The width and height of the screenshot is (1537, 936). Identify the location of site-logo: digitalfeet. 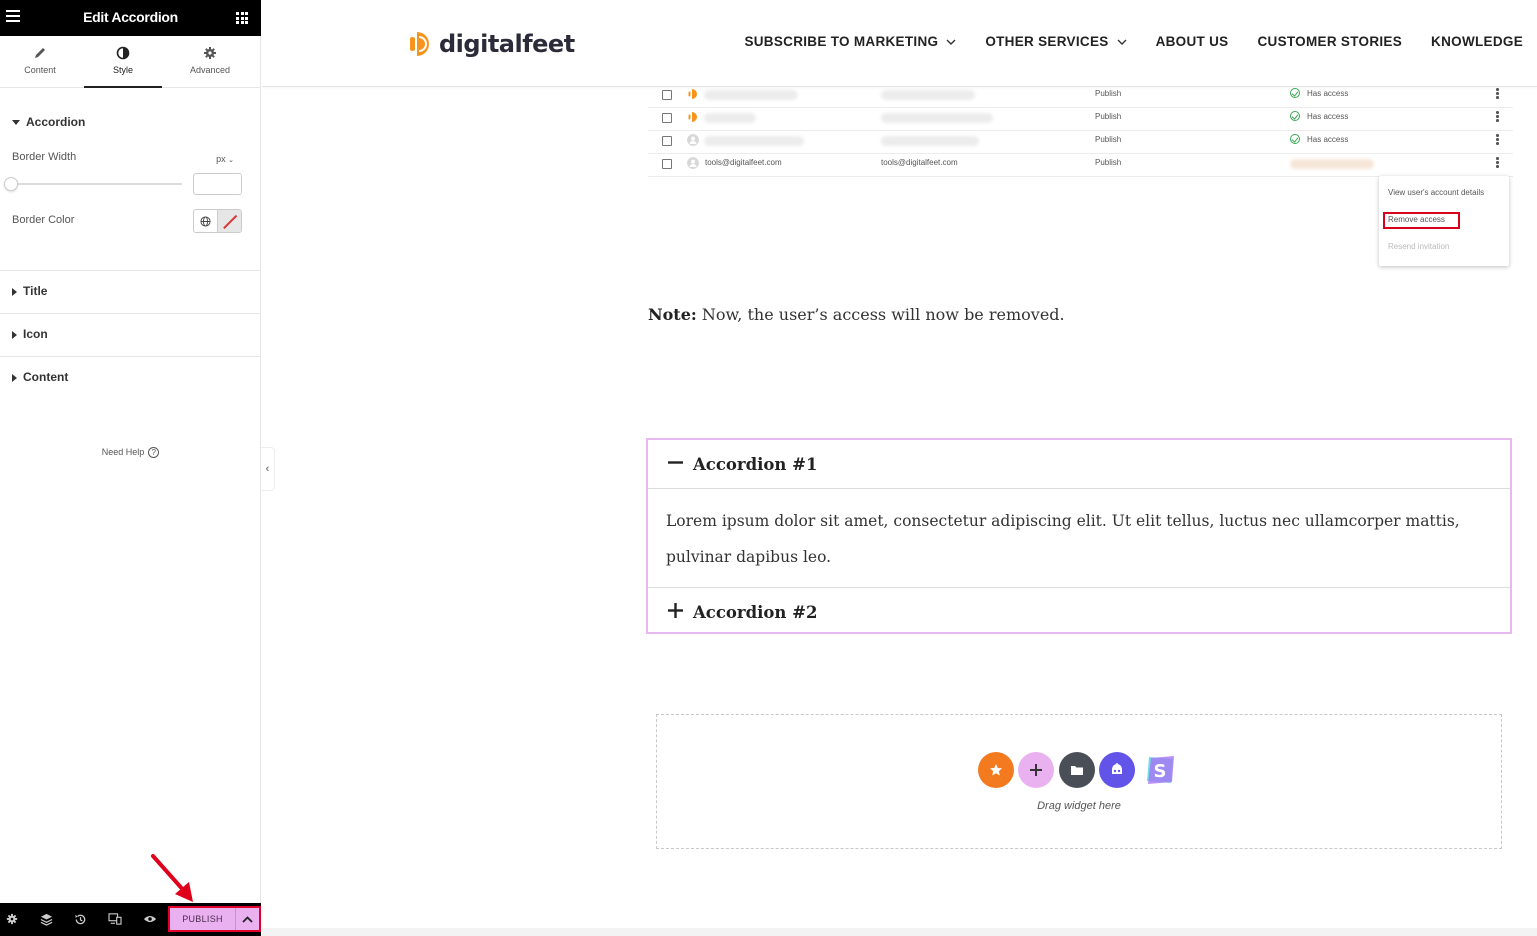
(491, 44).